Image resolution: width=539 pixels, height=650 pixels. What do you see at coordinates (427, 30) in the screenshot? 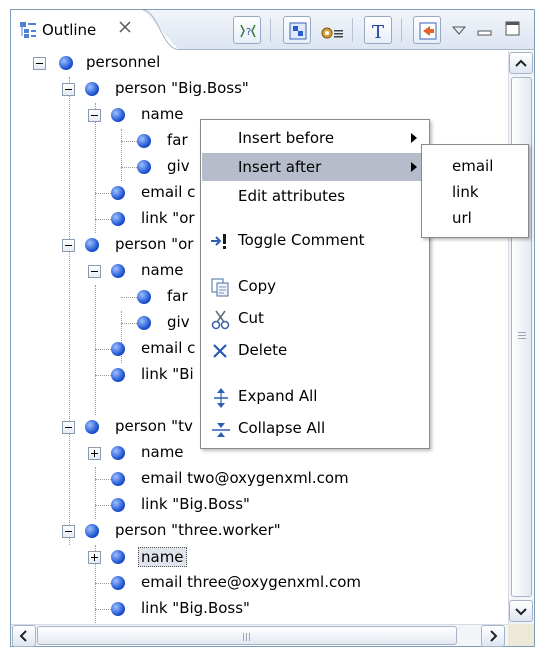
I see `link-with-editor-button` at bounding box center [427, 30].